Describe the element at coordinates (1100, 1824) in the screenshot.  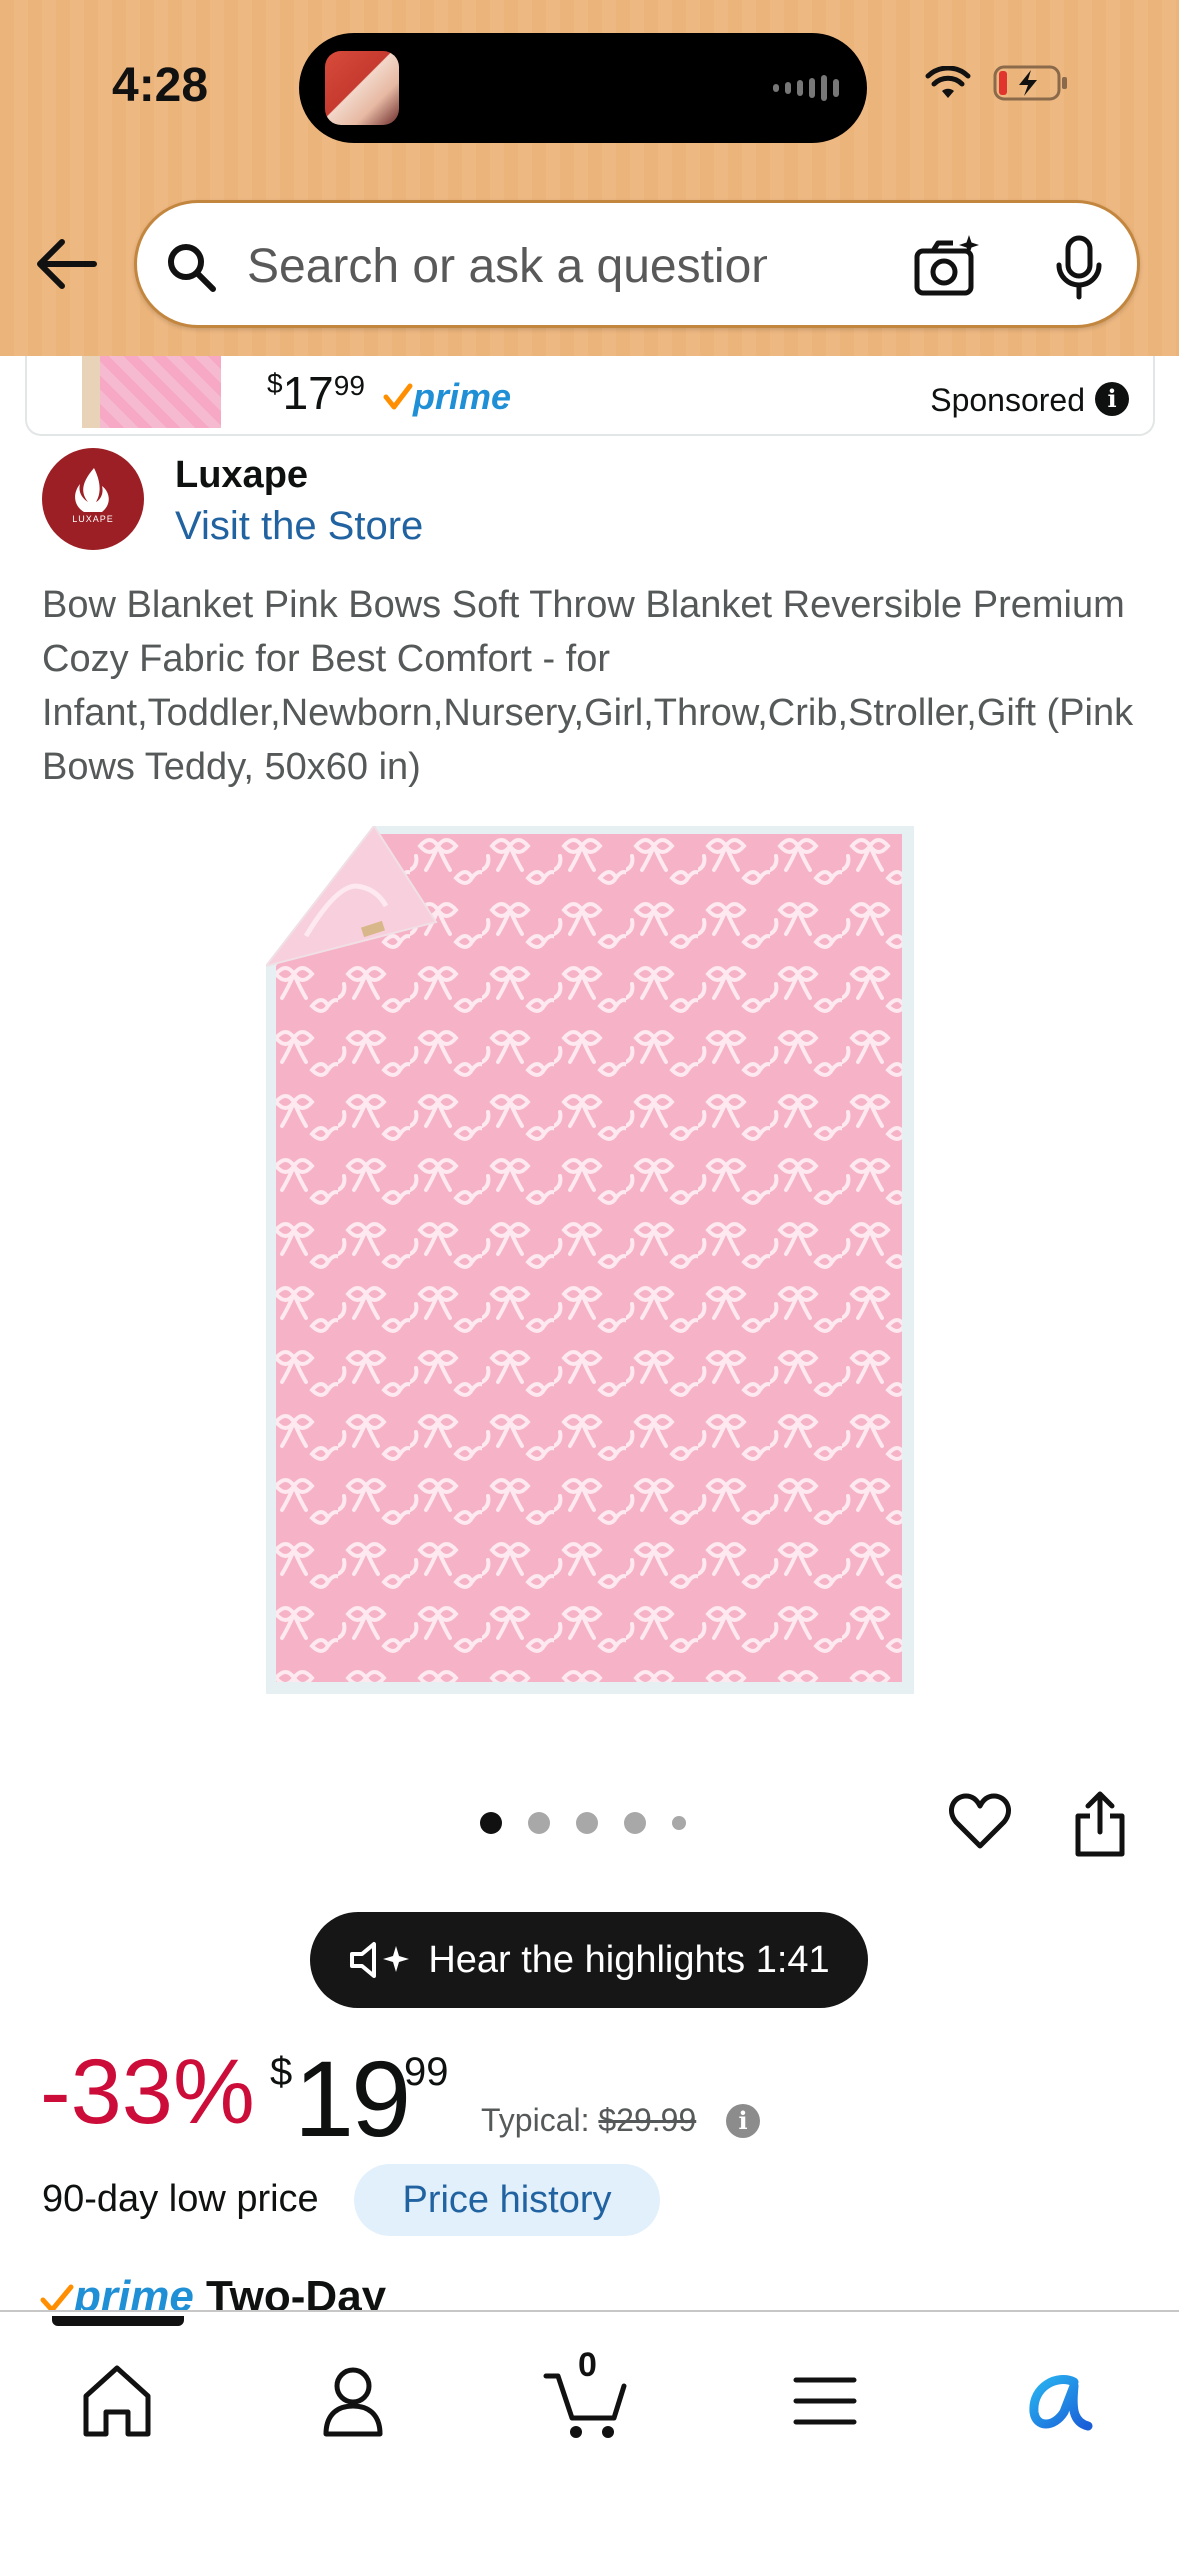
I see `share-icon` at that location.